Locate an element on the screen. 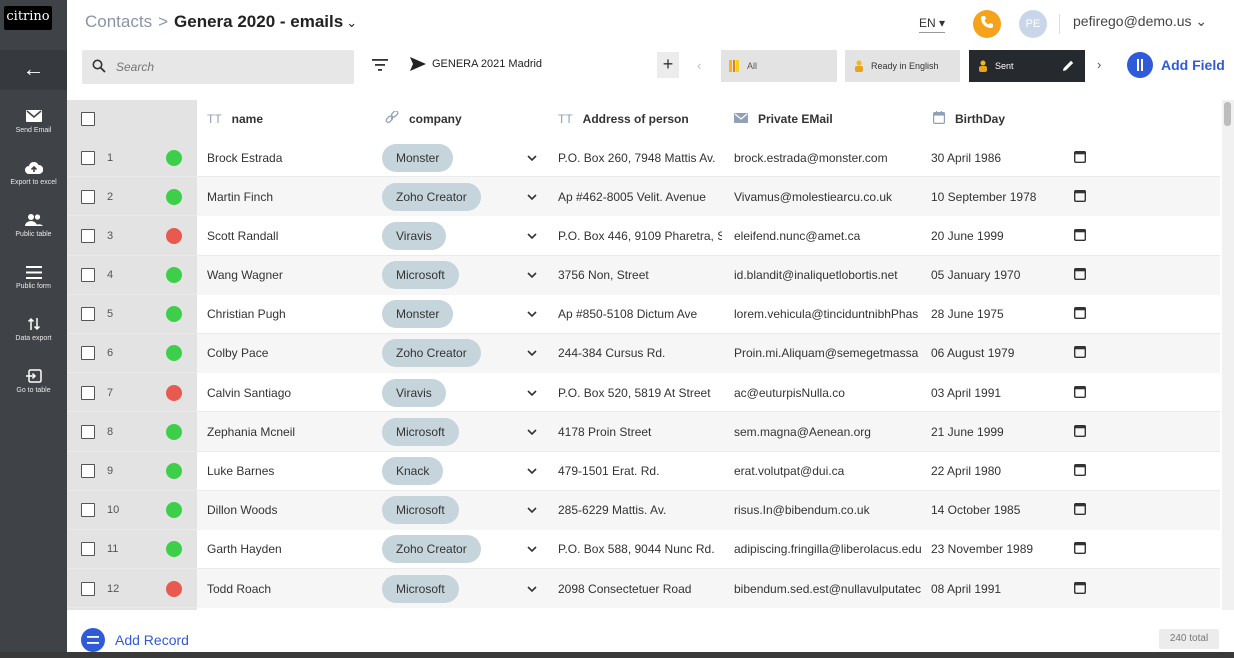  current-view-selector: GENERA 2021 Madrid is located at coordinates (476, 64).